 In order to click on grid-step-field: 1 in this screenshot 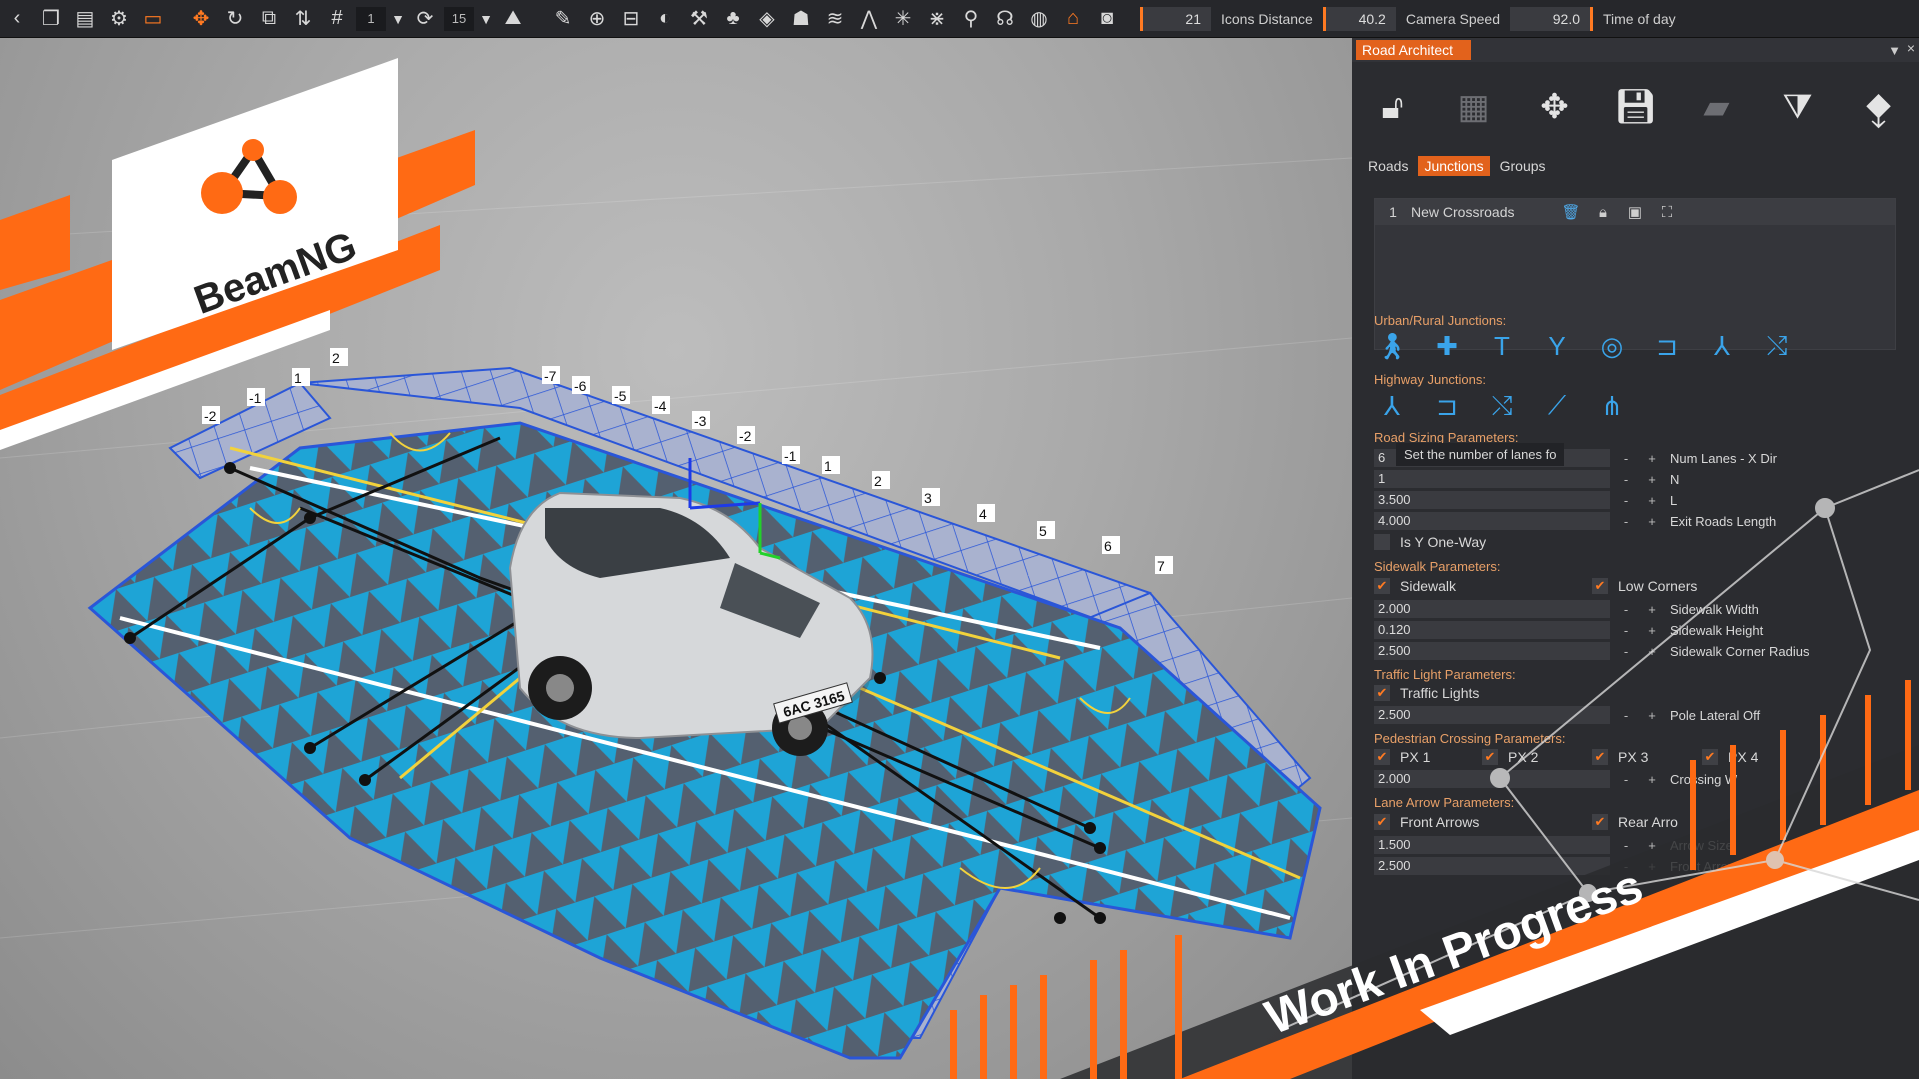, I will do `click(371, 18)`.